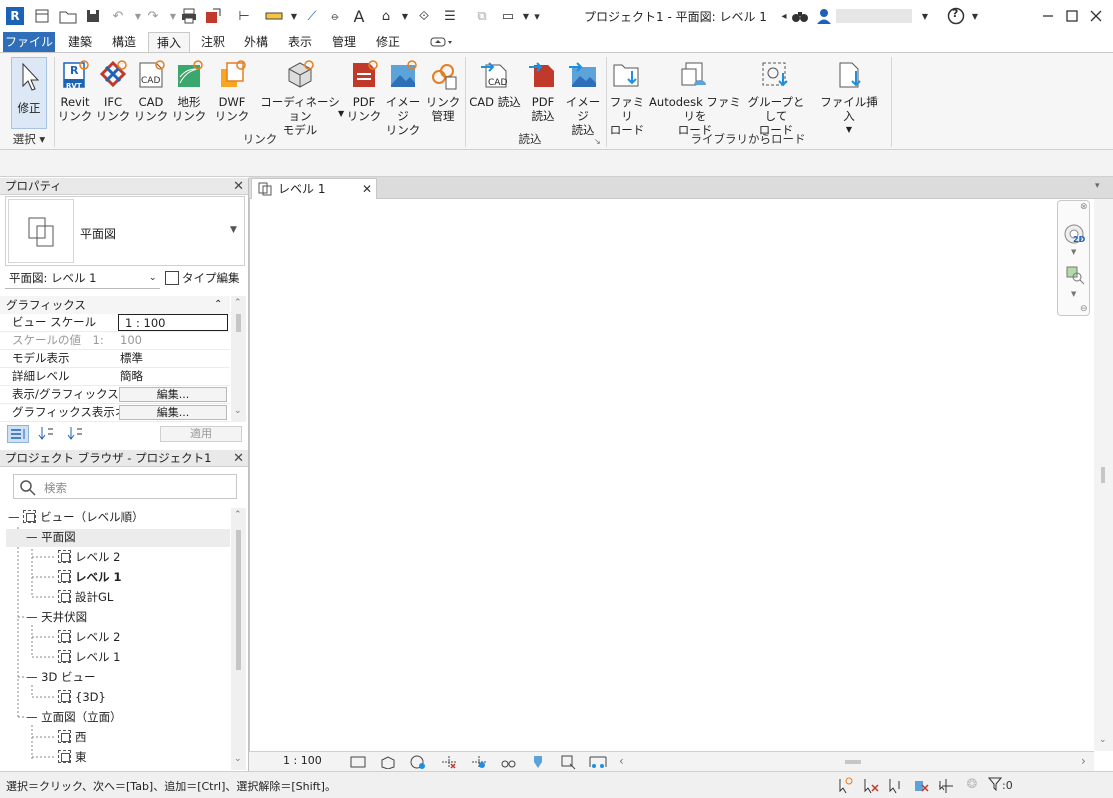 The height and width of the screenshot is (798, 1113). What do you see at coordinates (1097, 186) in the screenshot?
I see `tab-list-dropdown-icon: ▾` at bounding box center [1097, 186].